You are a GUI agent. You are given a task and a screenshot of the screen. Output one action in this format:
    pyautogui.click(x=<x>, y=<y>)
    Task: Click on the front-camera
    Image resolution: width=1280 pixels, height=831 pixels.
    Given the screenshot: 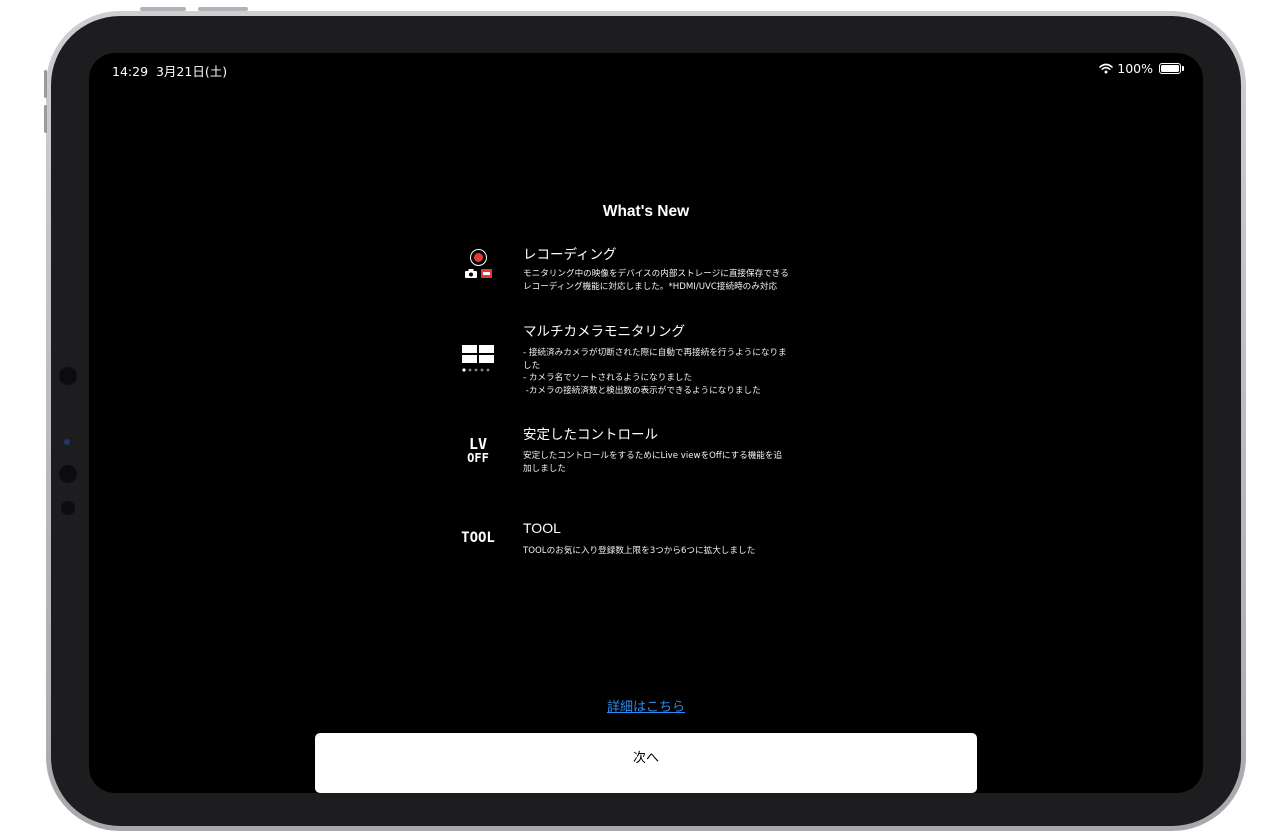 What is the action you would take?
    pyautogui.click(x=67, y=442)
    